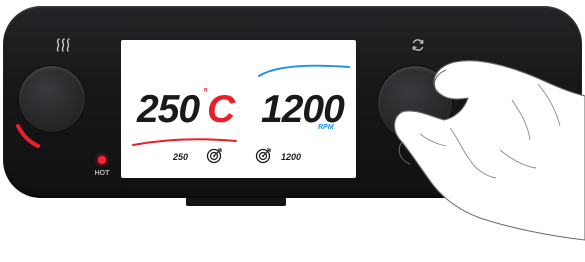  Describe the element at coordinates (418, 45) in the screenshot. I see `rotation-icon` at that location.